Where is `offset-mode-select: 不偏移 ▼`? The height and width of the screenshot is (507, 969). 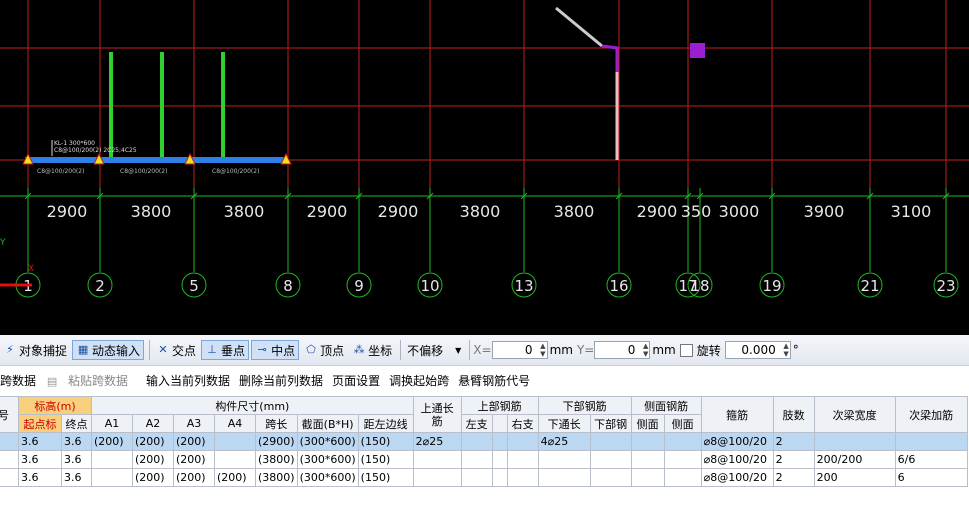
offset-mode-select: 不偏移 ▼ is located at coordinates (434, 350).